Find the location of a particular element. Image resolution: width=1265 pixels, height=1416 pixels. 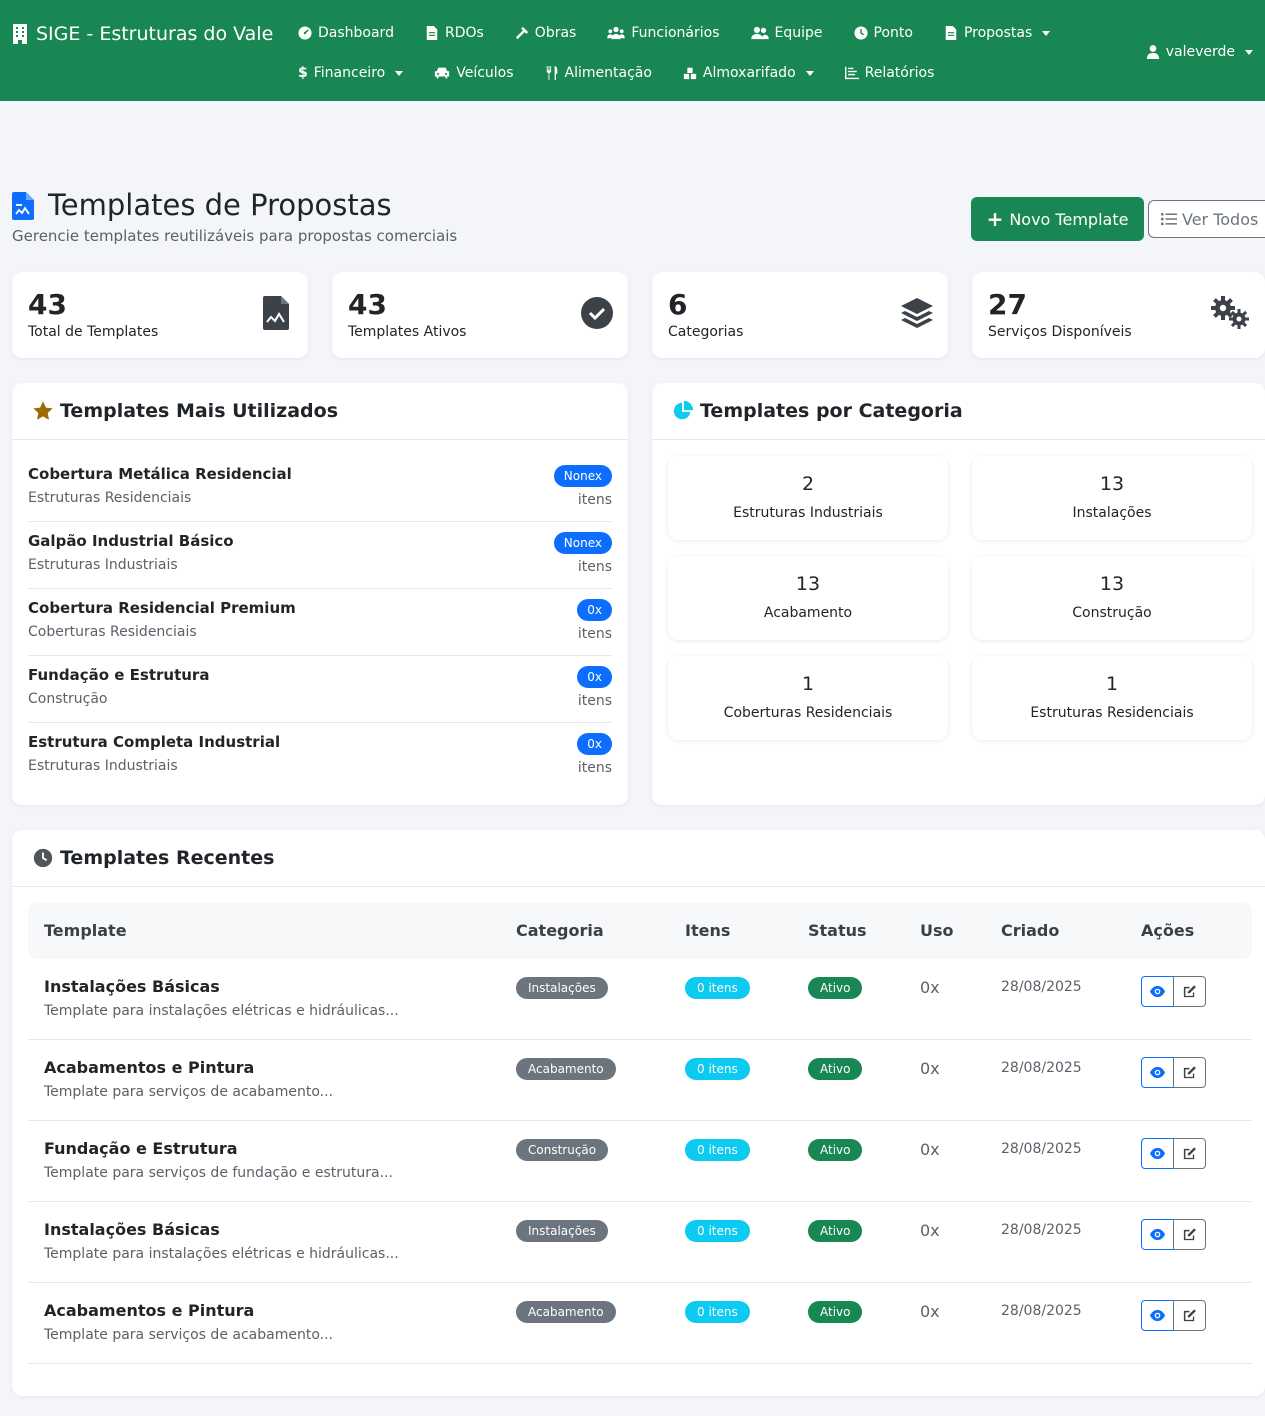

nav-almoxarifado-dropdown: Almoxarifado is located at coordinates (748, 73).